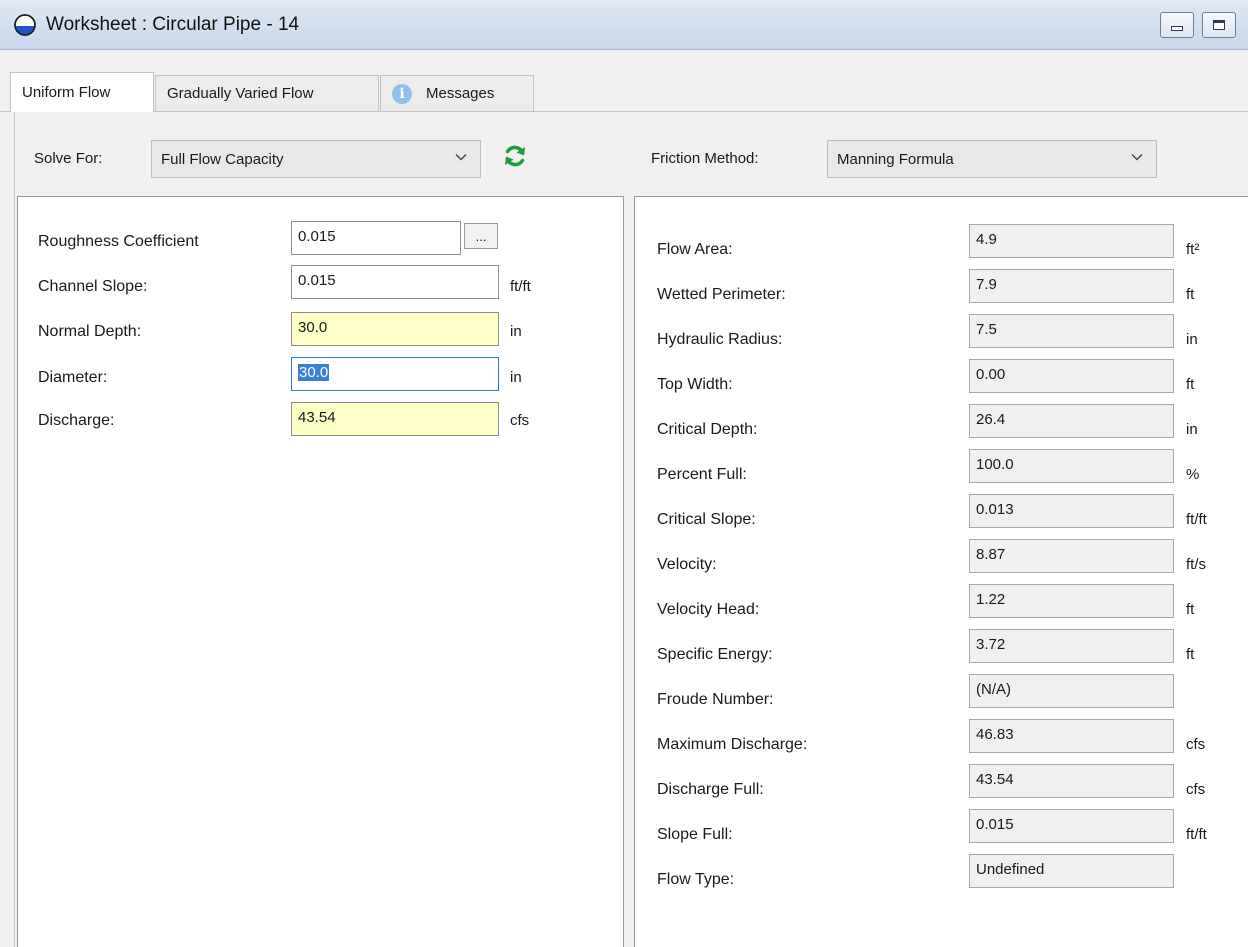 The height and width of the screenshot is (947, 1248). I want to click on slope-full-value: 0.015, so click(1071, 826).